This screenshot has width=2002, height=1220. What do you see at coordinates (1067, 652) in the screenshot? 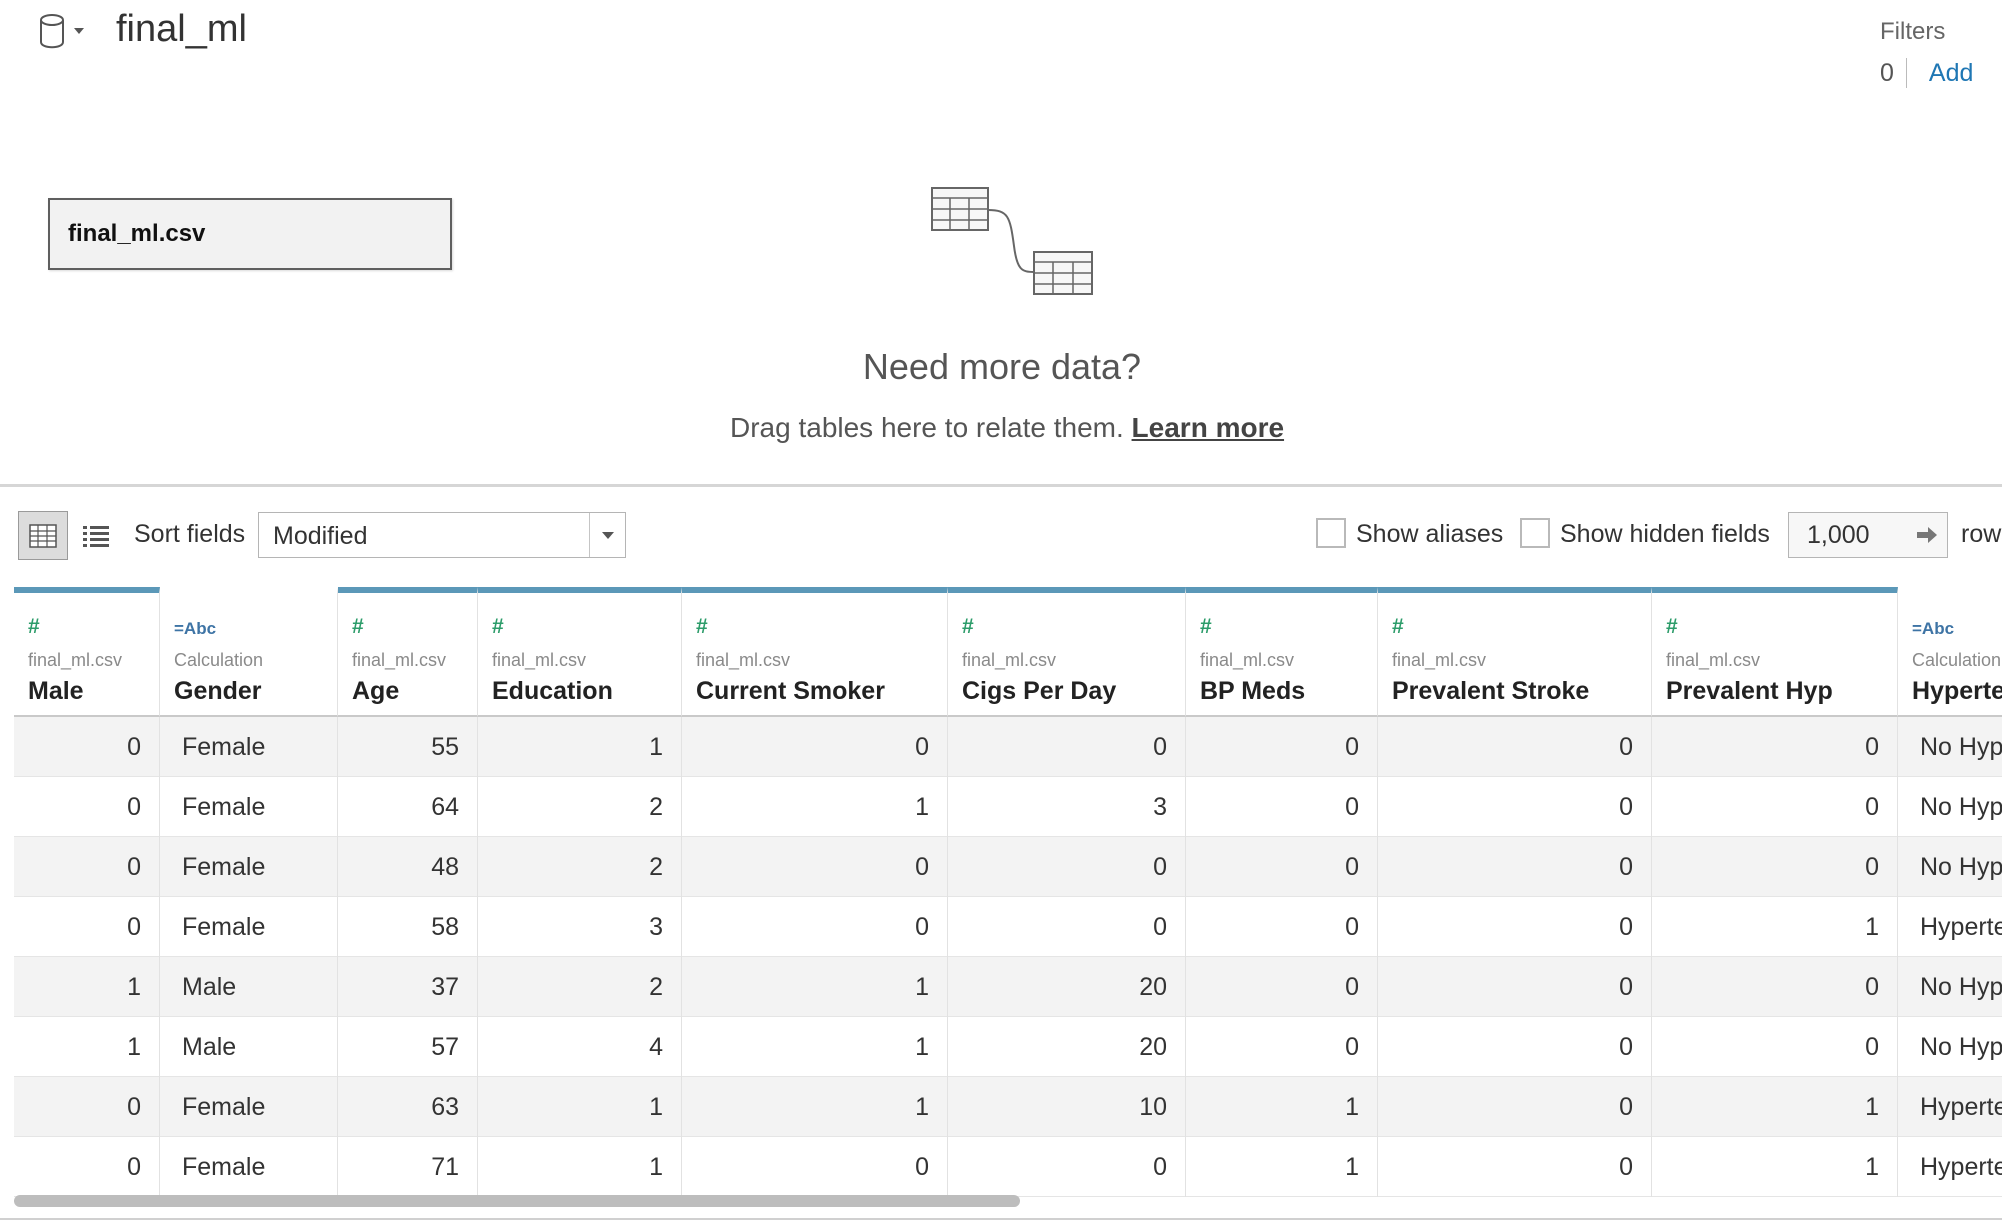
I see `column-header: # final_ml.csv Cigs Per Day` at bounding box center [1067, 652].